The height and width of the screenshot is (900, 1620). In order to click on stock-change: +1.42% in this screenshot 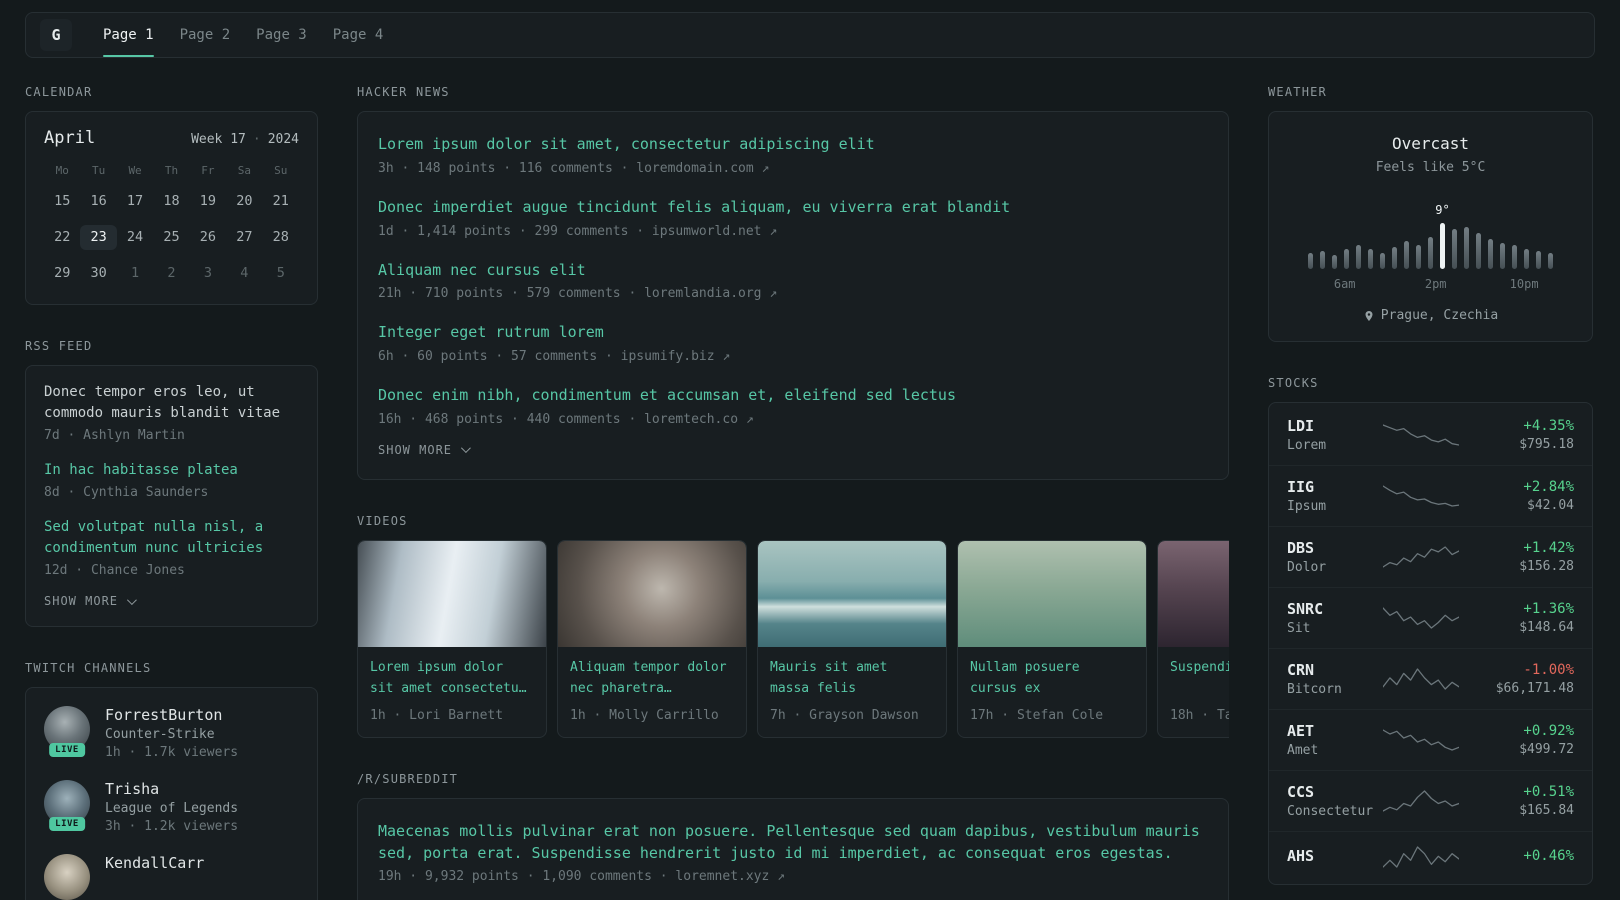, I will do `click(1548, 548)`.